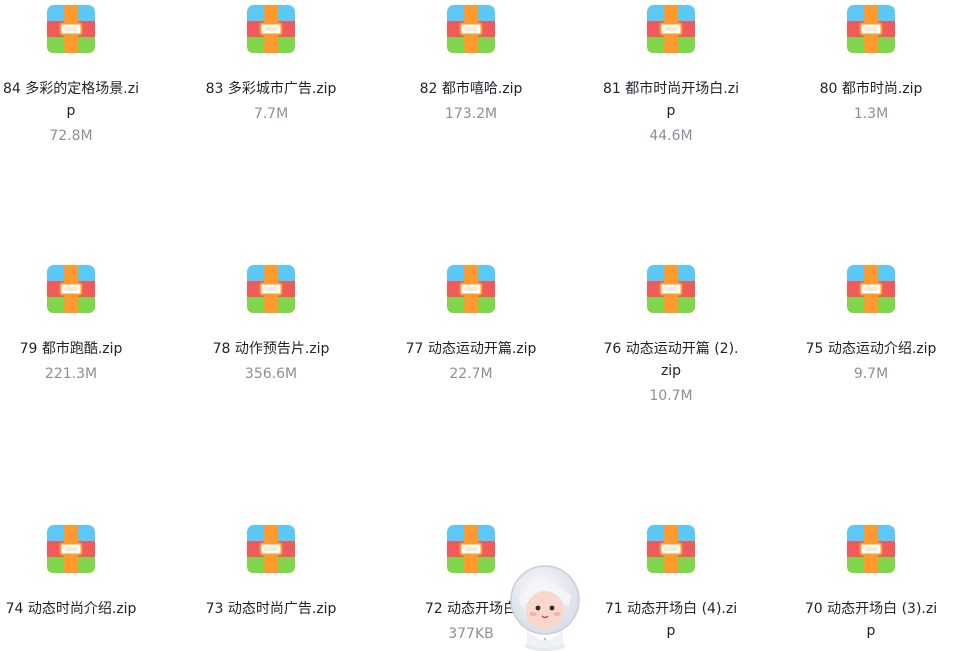 The width and height of the screenshot is (966, 651). Describe the element at coordinates (271, 573) in the screenshot. I see `file-item: 73 动态时尚广告.zip` at that location.